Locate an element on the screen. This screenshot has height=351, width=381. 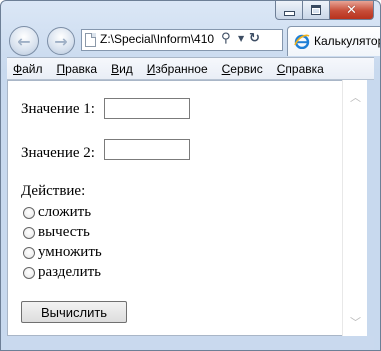
page-icon is located at coordinates (90, 40).